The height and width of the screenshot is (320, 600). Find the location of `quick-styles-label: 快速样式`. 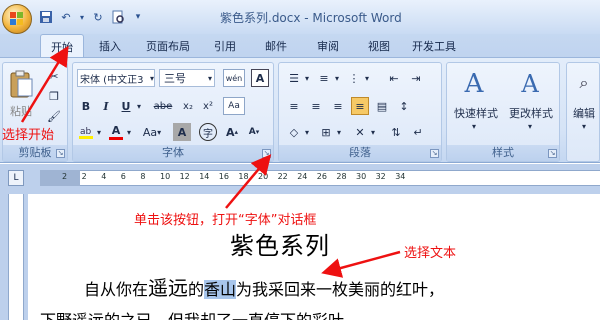

quick-styles-label: 快速样式 is located at coordinates (476, 113).